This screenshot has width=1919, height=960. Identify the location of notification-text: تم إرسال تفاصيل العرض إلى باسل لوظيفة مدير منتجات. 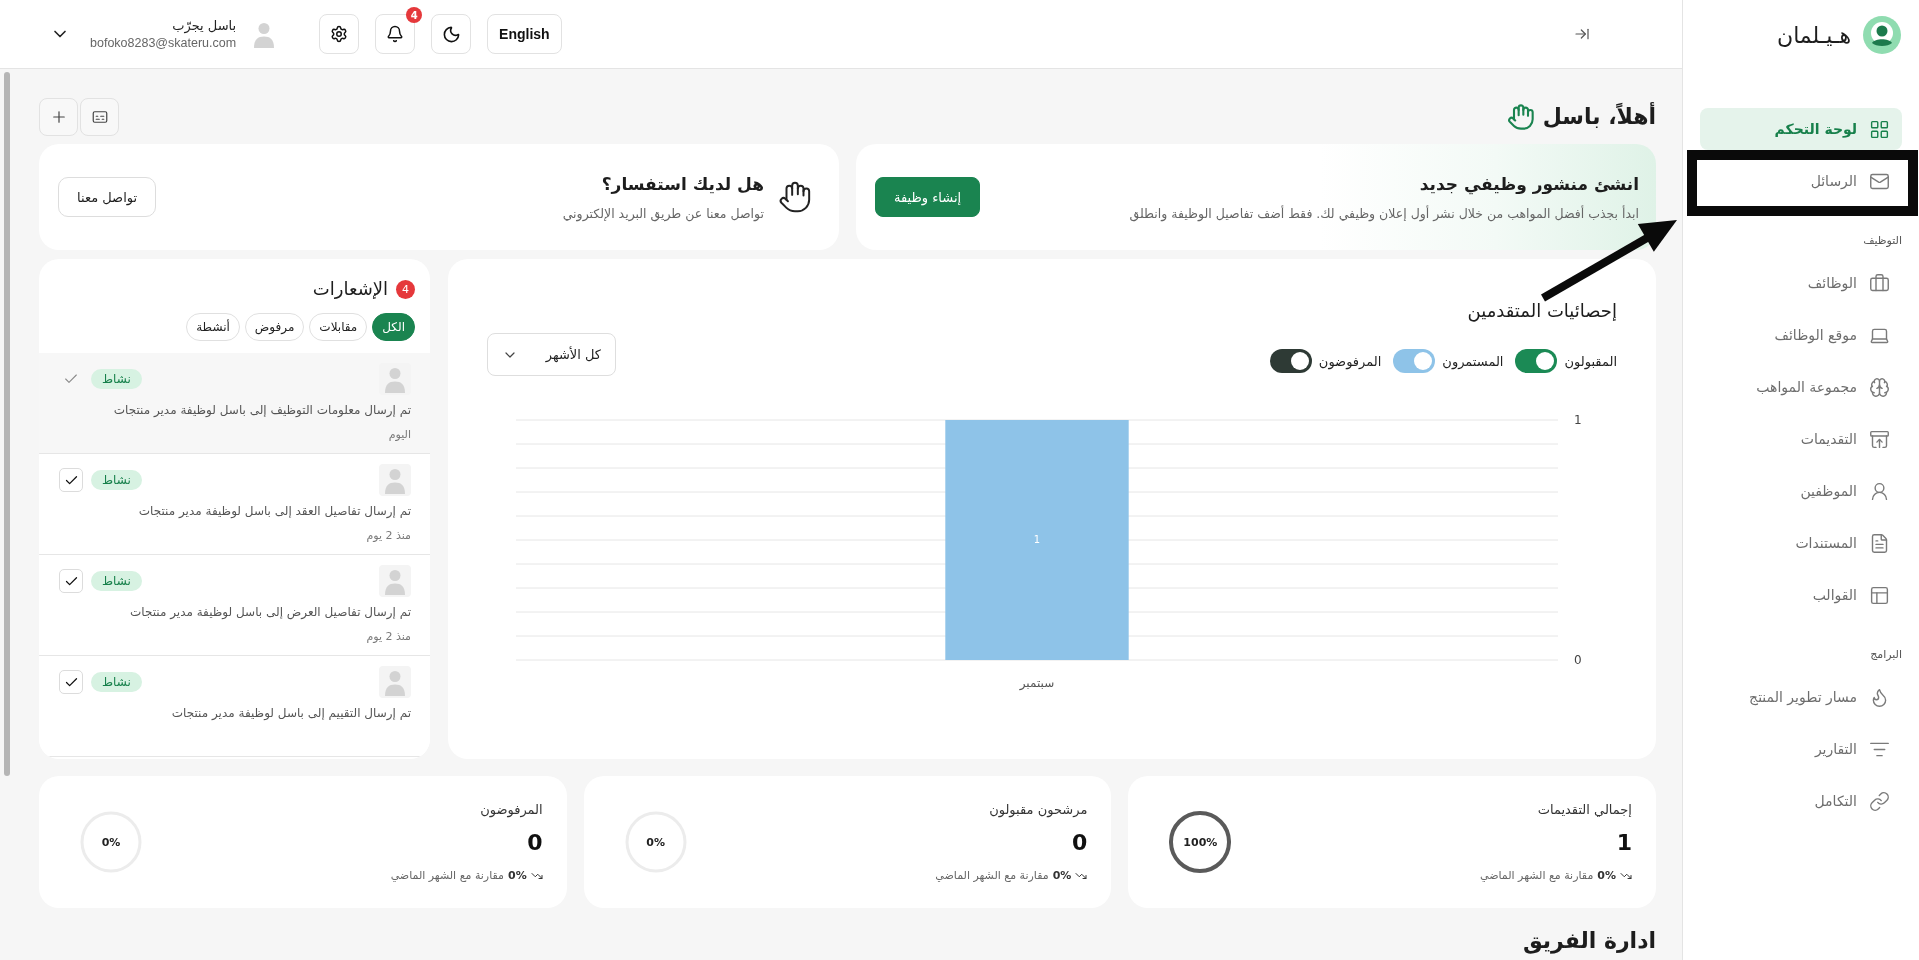
(270, 612).